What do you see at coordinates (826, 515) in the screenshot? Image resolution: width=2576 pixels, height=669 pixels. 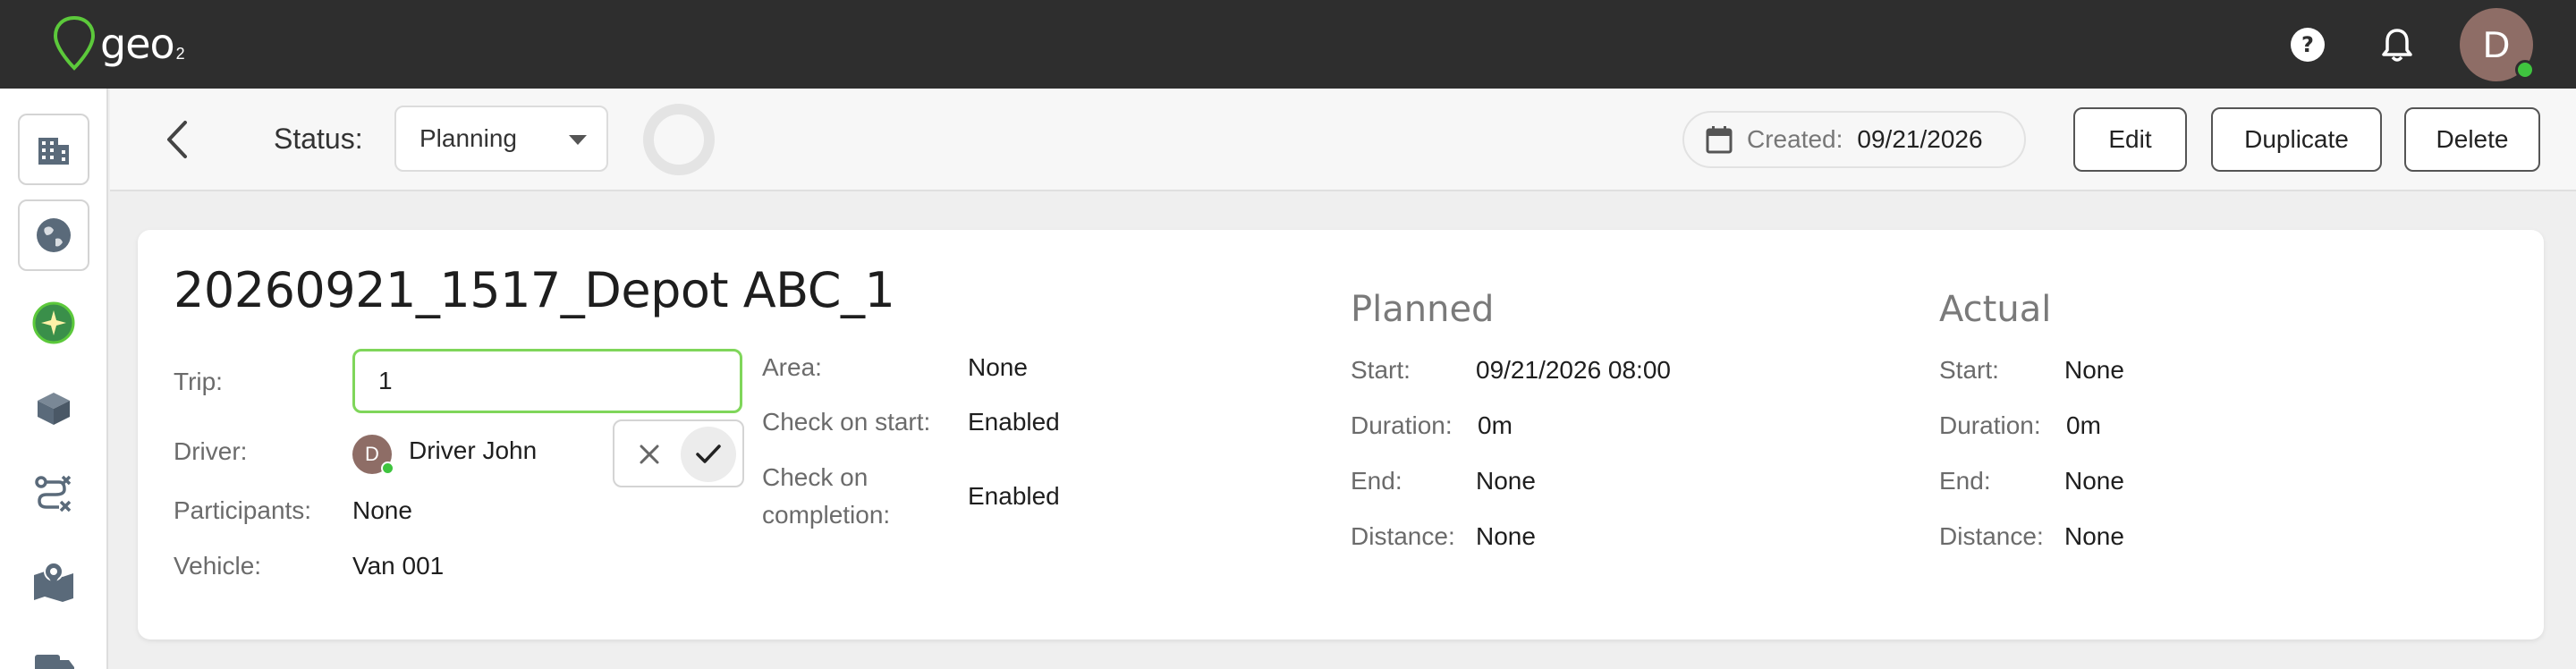 I see `check-on-completion-label-line2: completion:` at bounding box center [826, 515].